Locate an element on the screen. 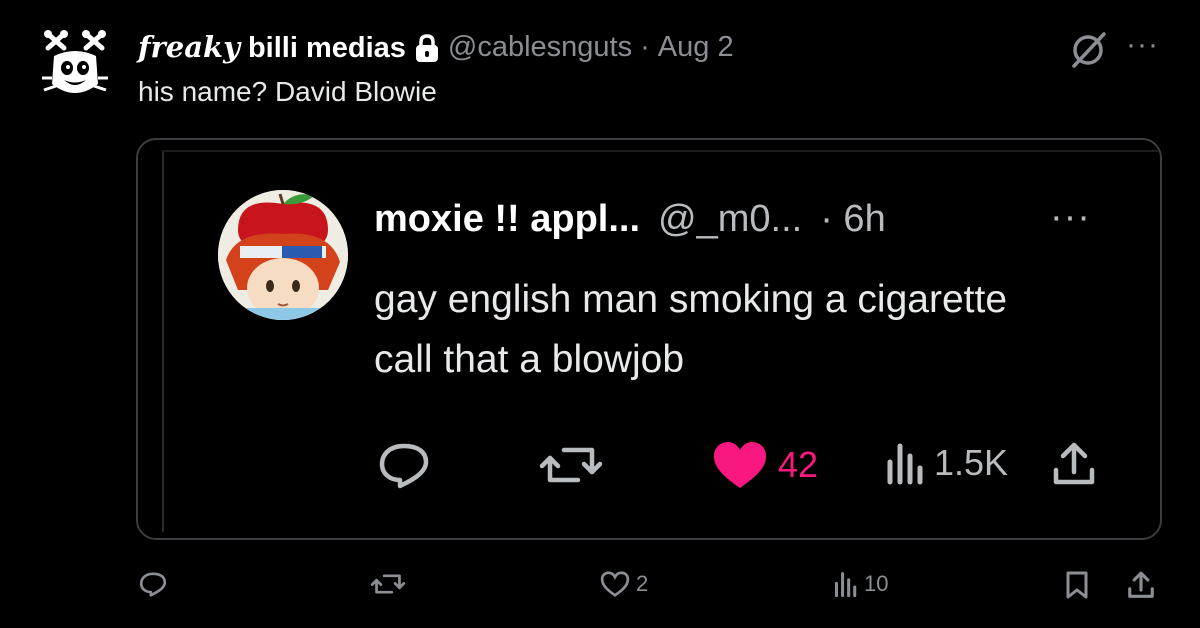  author-name: billi medias is located at coordinates (326, 48).